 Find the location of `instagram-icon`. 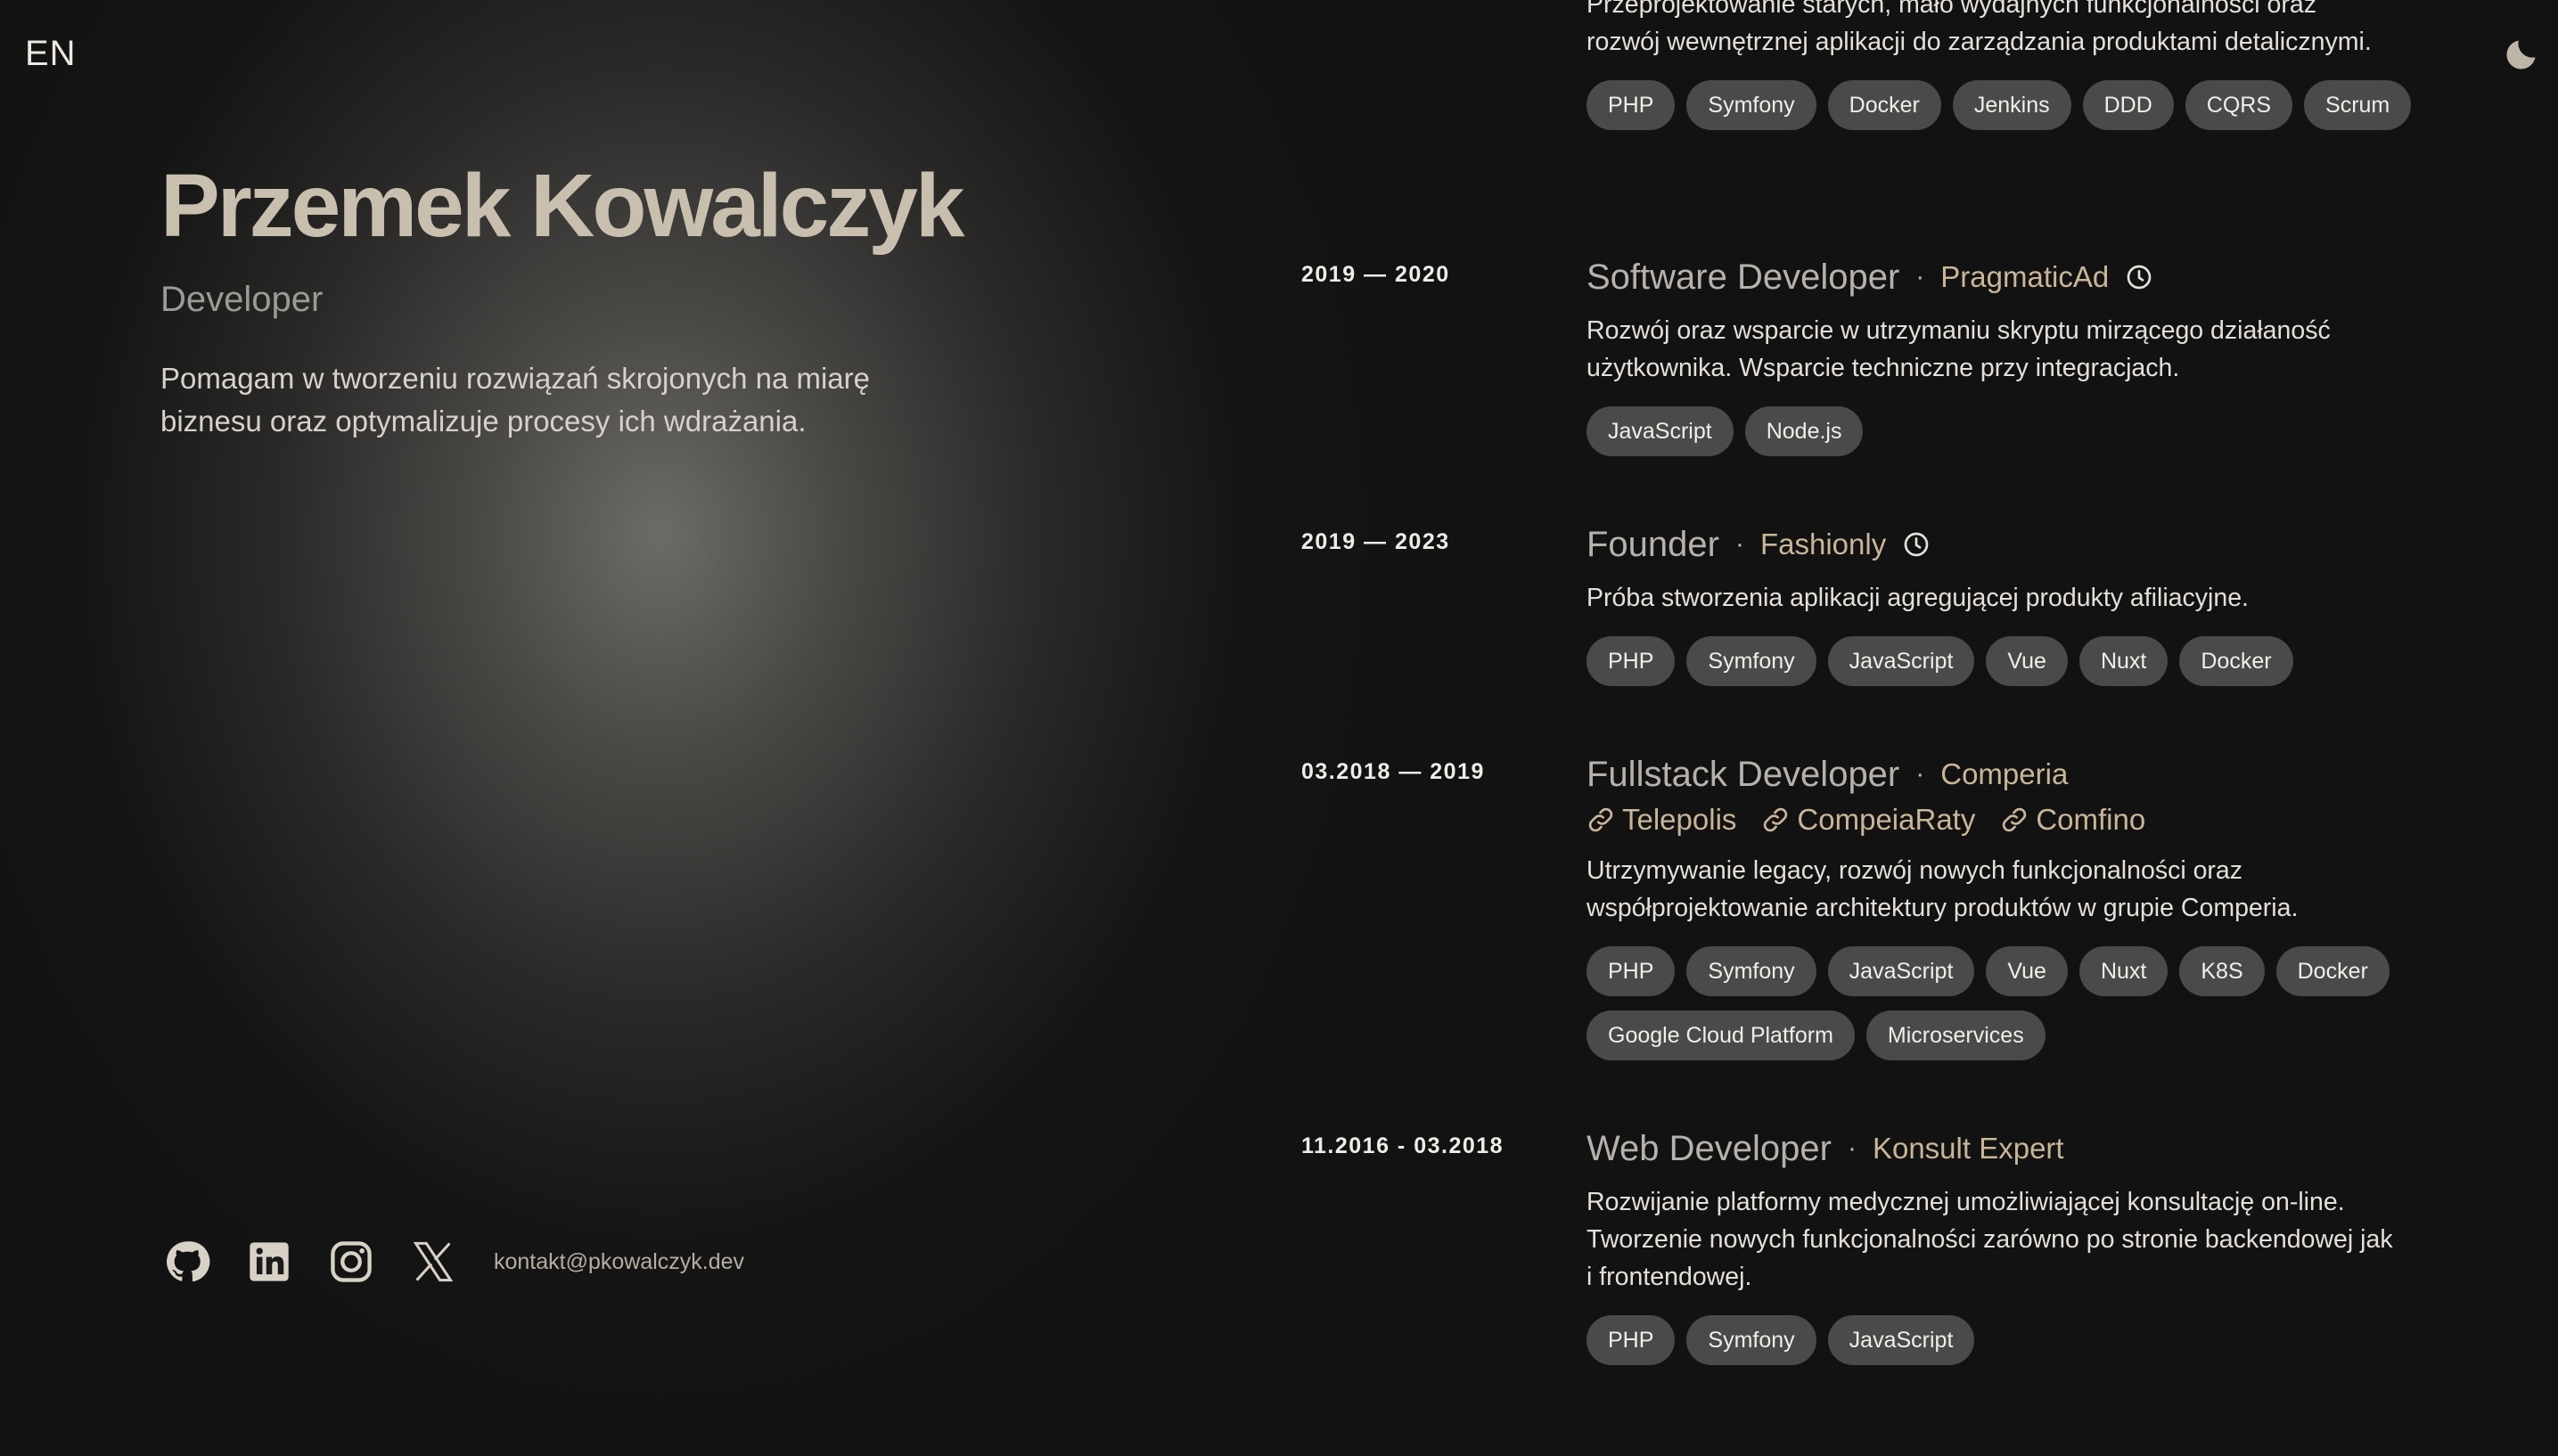

instagram-icon is located at coordinates (351, 1262).